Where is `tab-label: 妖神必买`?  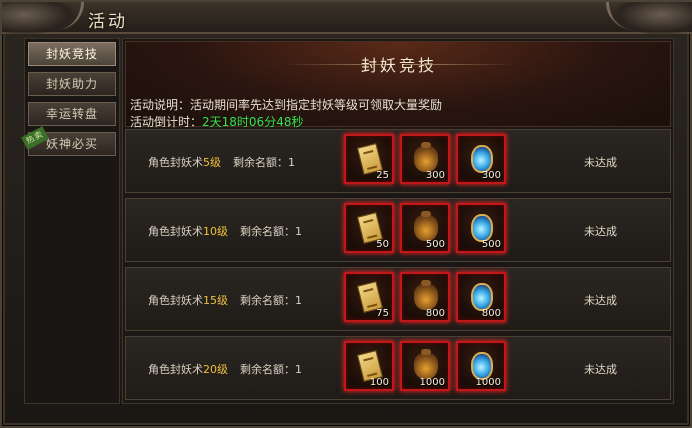
tab-label: 妖神必买 is located at coordinates (71, 144).